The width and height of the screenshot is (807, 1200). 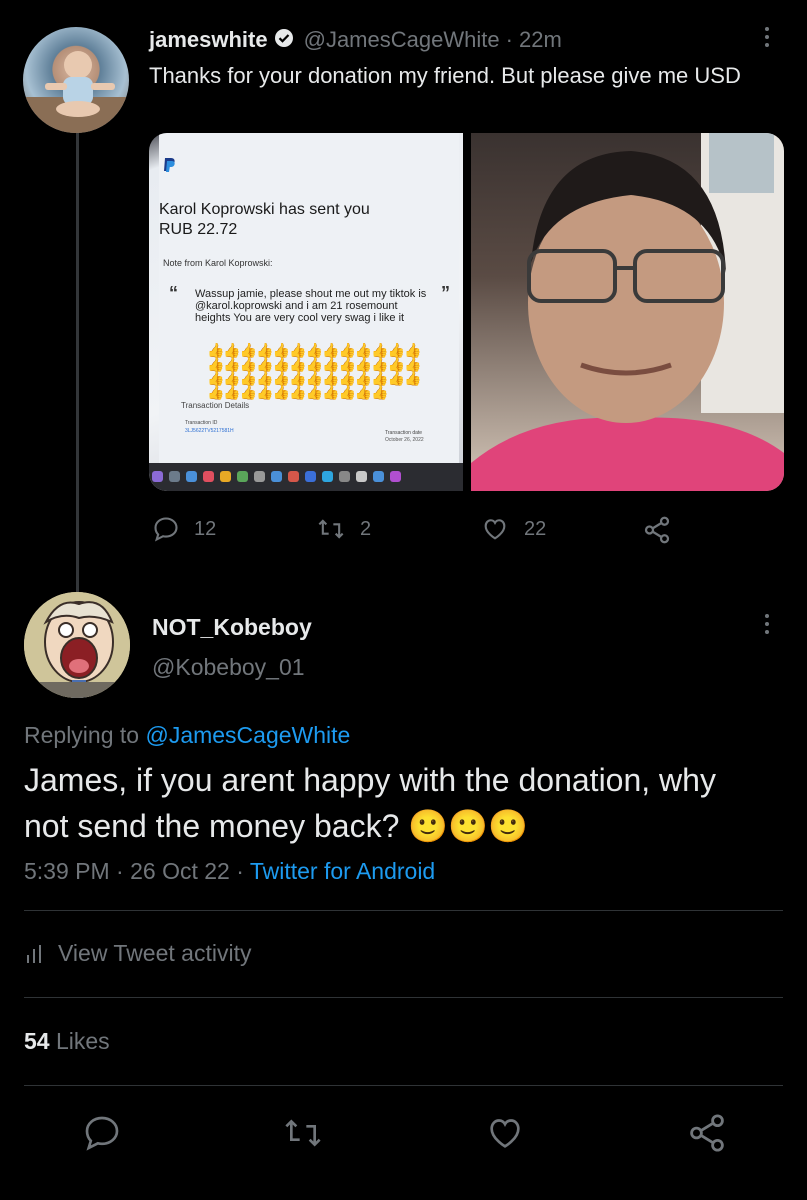 What do you see at coordinates (215, 405) in the screenshot?
I see `receipt-details-label: Transaction Details` at bounding box center [215, 405].